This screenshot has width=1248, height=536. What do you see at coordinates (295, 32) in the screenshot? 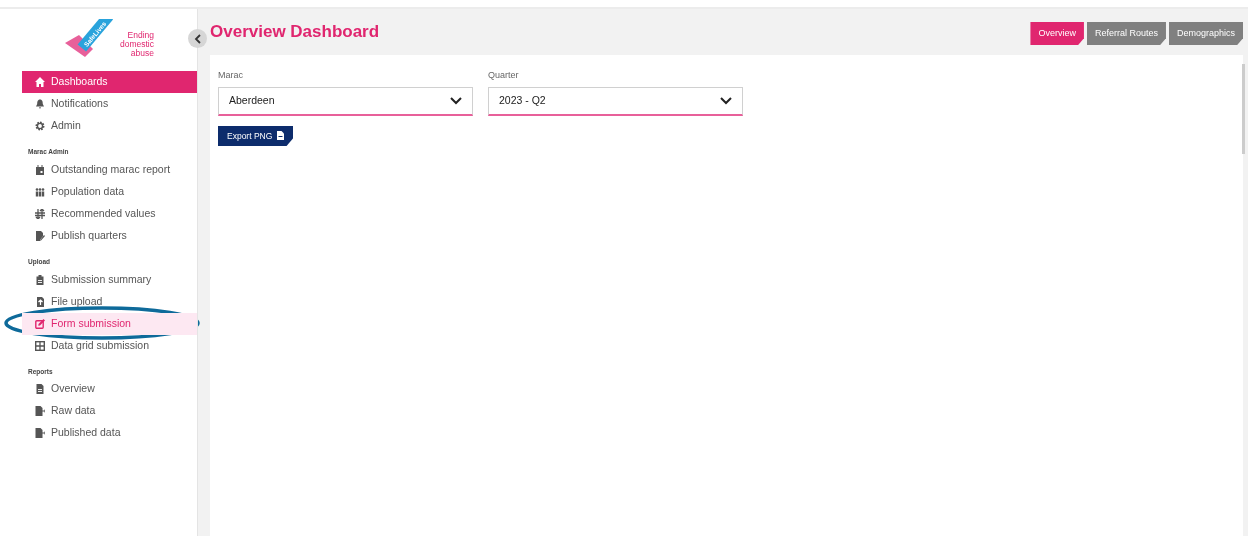
I see `page-title: Overview Dashboard` at bounding box center [295, 32].